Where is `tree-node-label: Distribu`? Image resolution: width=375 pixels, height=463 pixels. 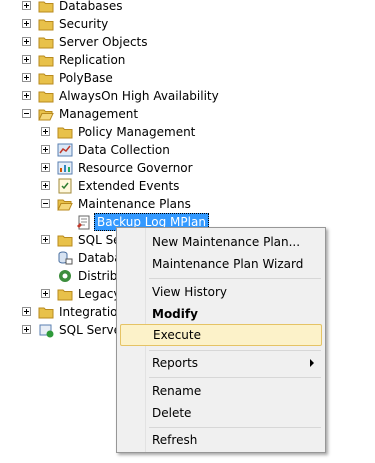 tree-node-label: Distribu is located at coordinates (97, 276).